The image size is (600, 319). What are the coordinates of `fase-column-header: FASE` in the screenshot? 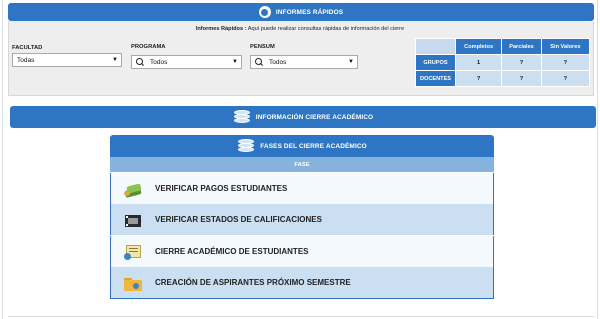 It's located at (302, 164).